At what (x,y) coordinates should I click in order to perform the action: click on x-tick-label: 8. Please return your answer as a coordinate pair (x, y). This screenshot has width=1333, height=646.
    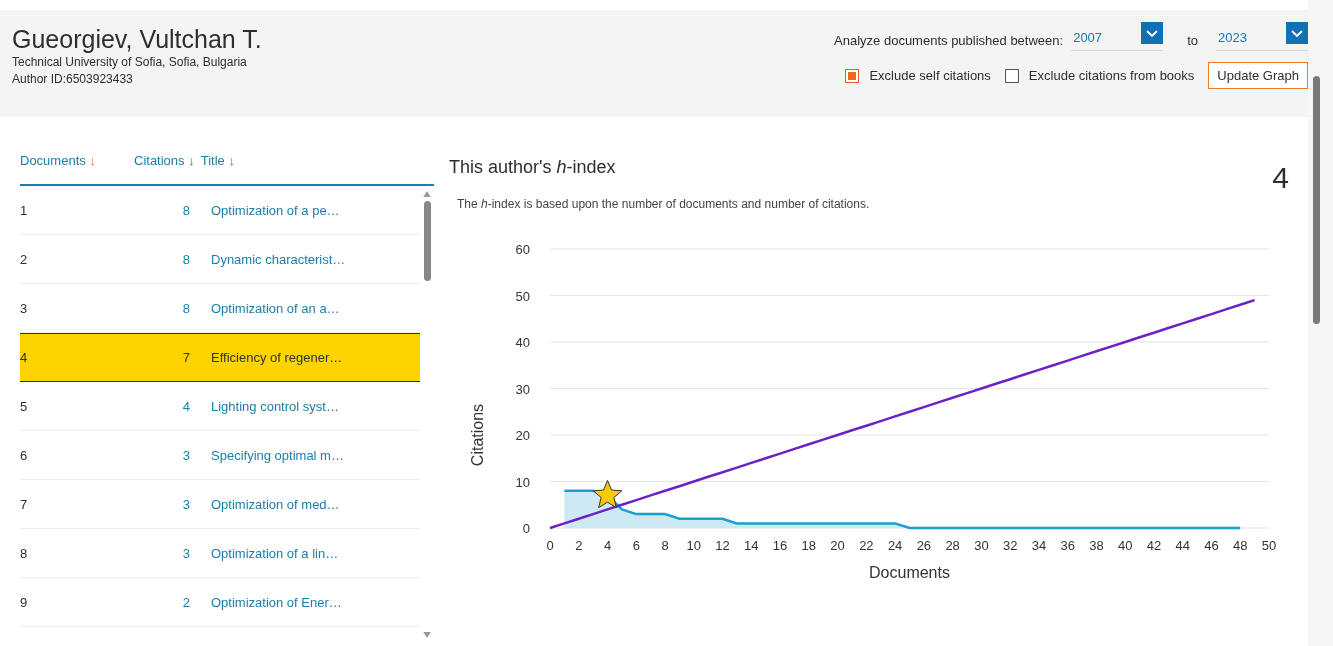
    Looking at the image, I should click on (665, 545).